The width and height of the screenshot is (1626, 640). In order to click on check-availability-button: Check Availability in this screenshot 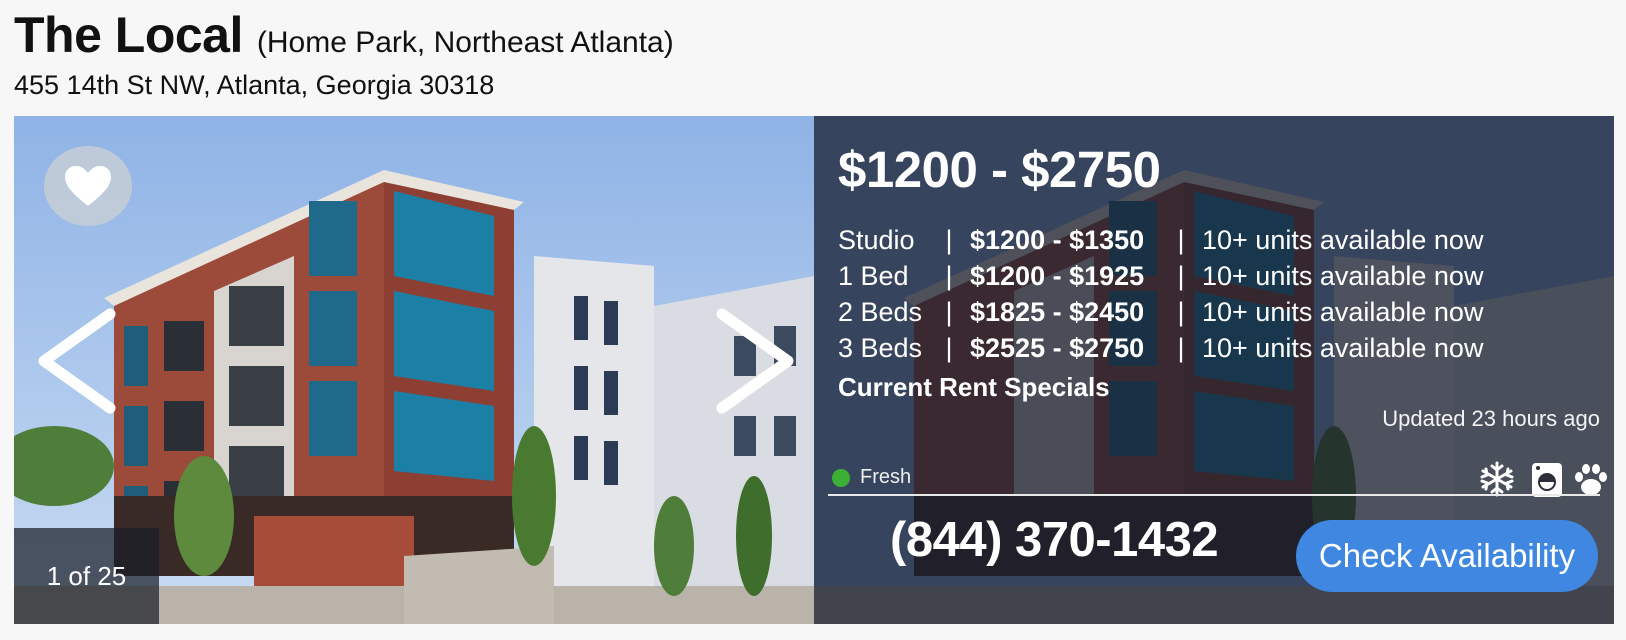, I will do `click(1447, 556)`.